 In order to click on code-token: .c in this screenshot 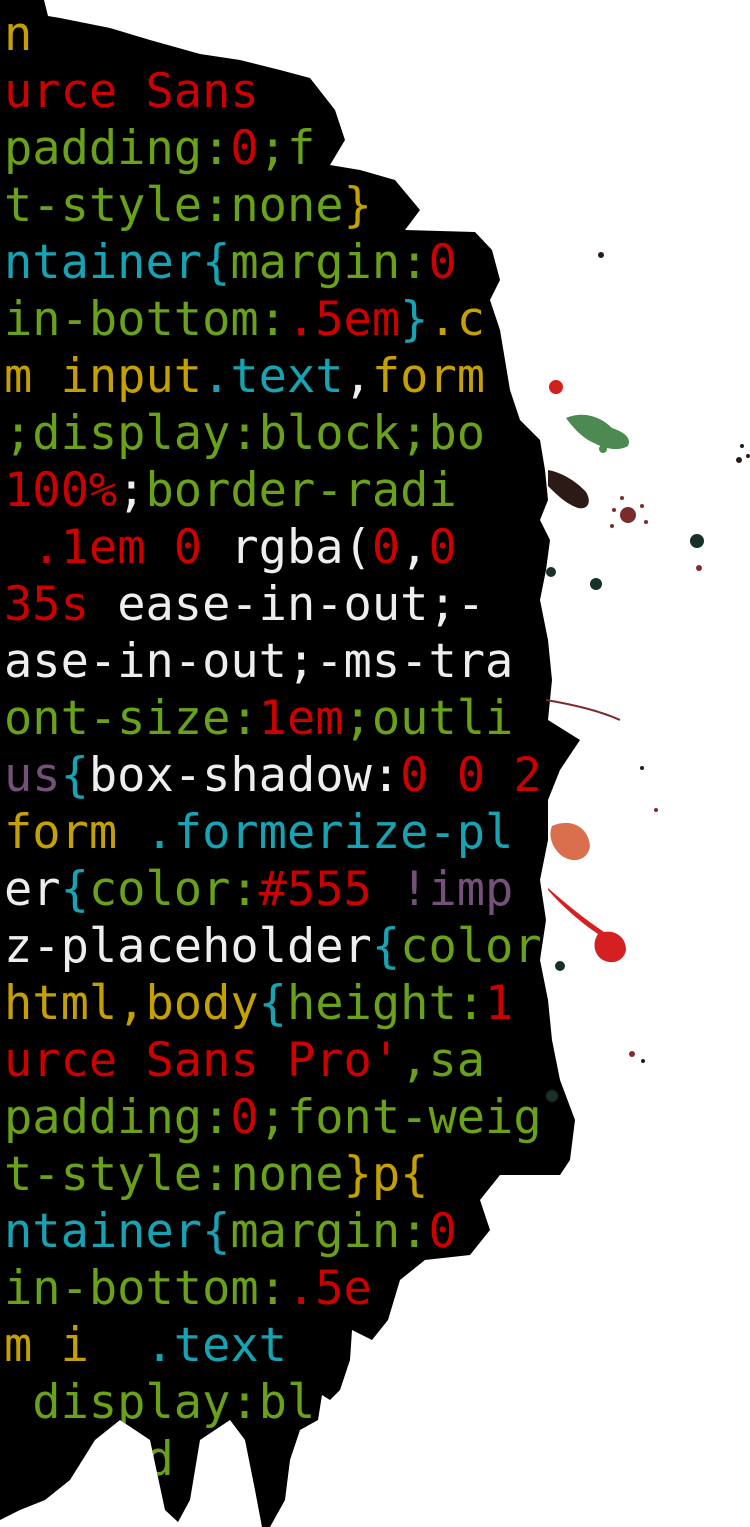, I will do `click(457, 319)`.